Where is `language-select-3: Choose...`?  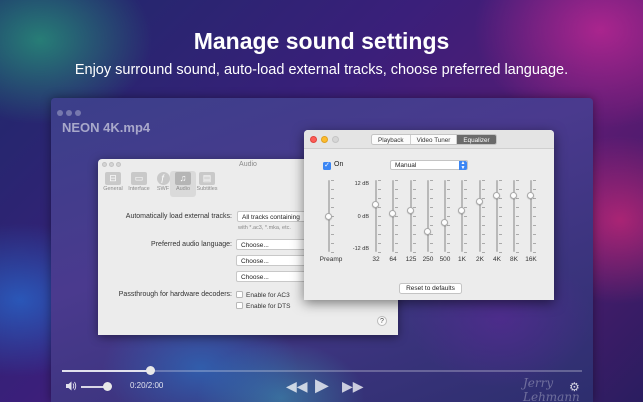
language-select-3: Choose... is located at coordinates (271, 276).